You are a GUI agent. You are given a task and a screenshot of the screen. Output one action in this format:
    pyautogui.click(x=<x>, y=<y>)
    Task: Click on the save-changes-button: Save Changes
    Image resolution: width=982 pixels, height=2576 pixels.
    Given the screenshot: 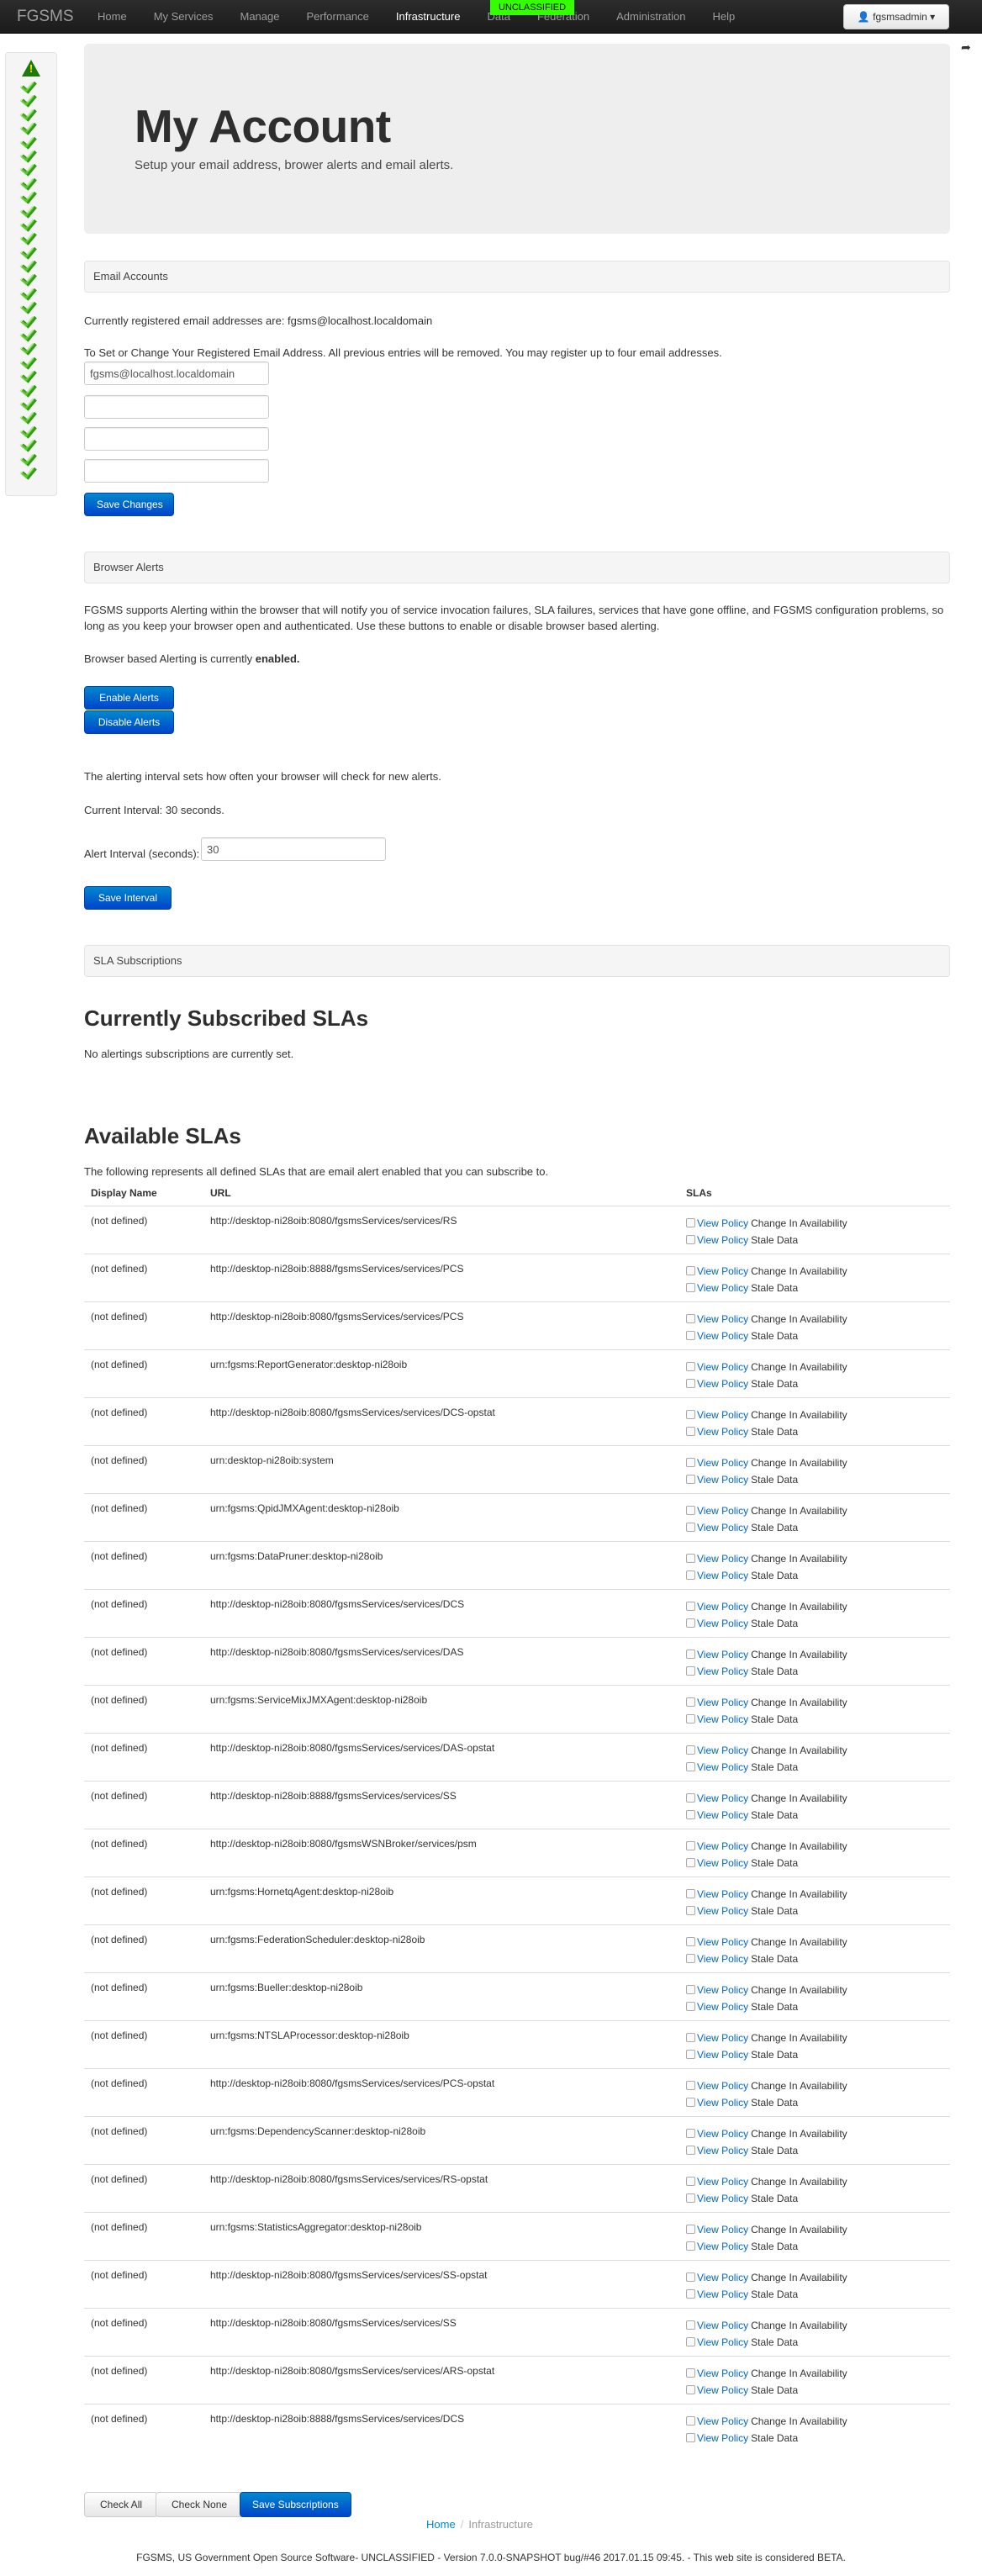 What is the action you would take?
    pyautogui.click(x=129, y=504)
    